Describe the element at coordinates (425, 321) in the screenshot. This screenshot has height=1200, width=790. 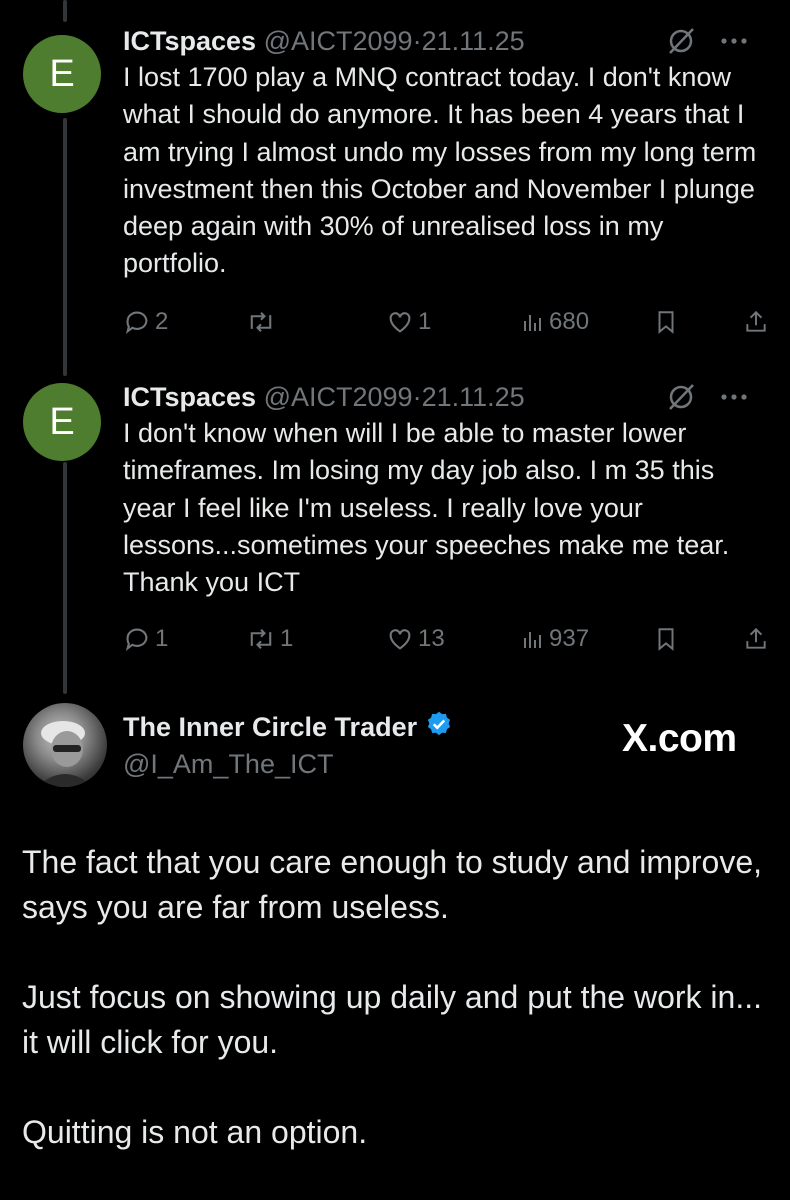
I see `like-count: 1` at that location.